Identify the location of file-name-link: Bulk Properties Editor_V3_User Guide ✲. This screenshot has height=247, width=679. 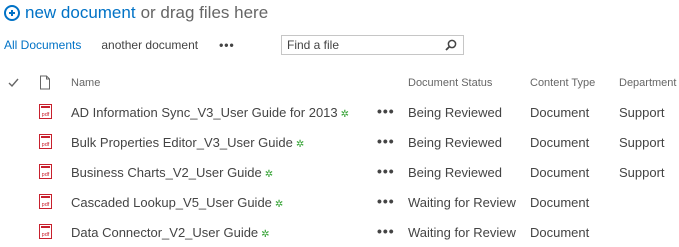
(187, 142).